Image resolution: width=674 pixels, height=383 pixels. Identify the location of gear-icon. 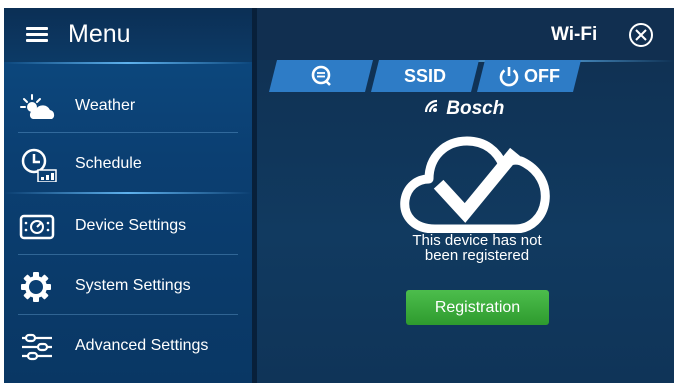
(36, 287).